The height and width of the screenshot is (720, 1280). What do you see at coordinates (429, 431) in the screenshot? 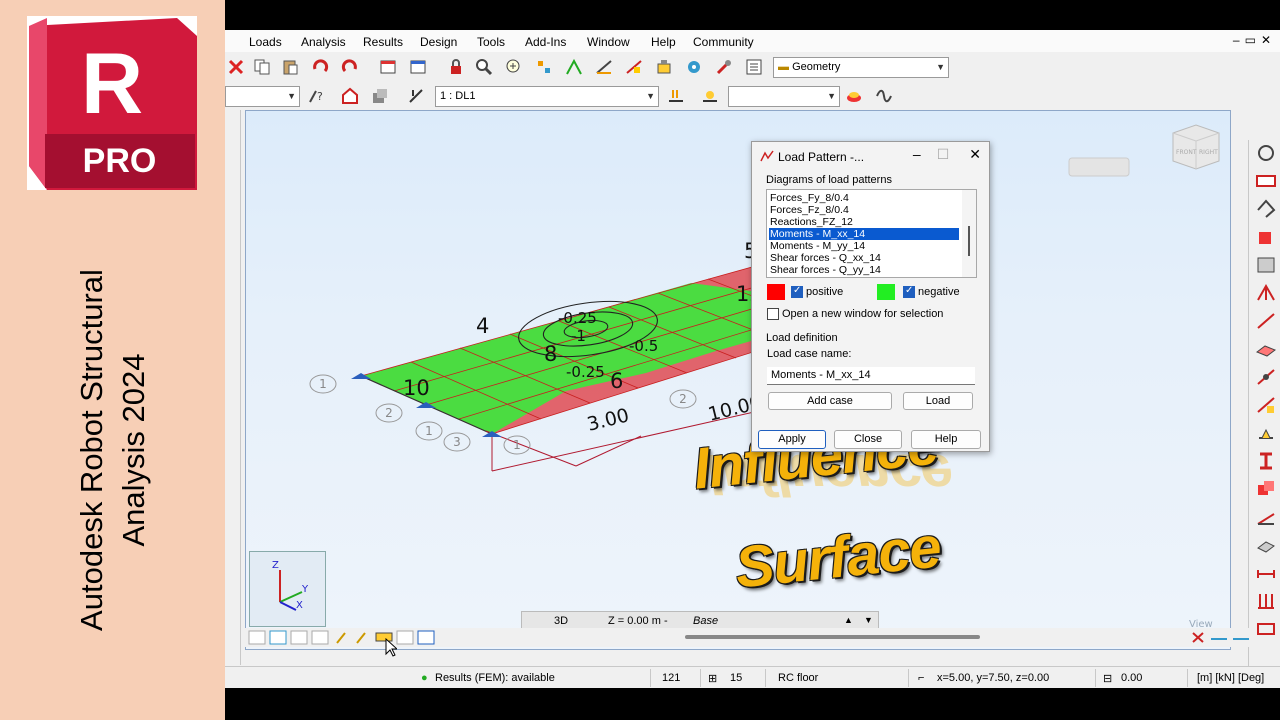
I see `node-label: 1` at bounding box center [429, 431].